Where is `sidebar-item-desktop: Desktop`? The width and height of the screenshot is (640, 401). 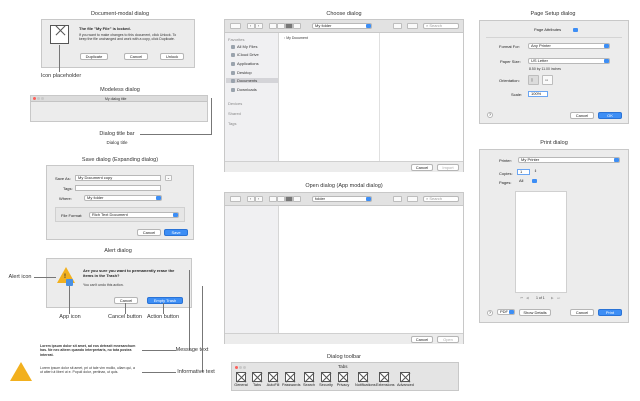
sidebar-item-desktop: Desktop is located at coordinates (241, 72).